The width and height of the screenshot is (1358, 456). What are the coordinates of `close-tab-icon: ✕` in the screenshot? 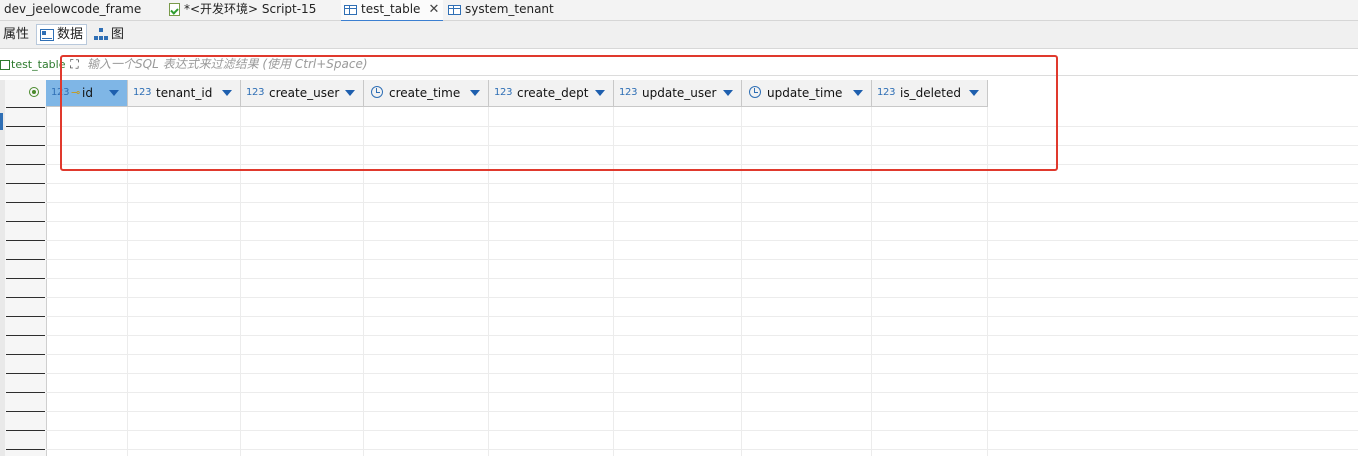 It's located at (433, 10).